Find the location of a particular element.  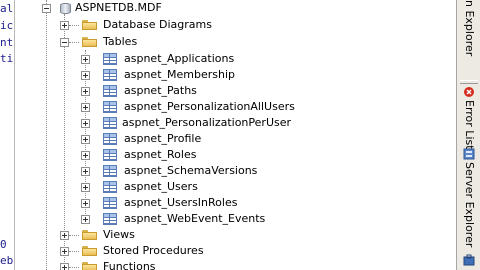

table-node: aspnet_Membership is located at coordinates (215, 75).